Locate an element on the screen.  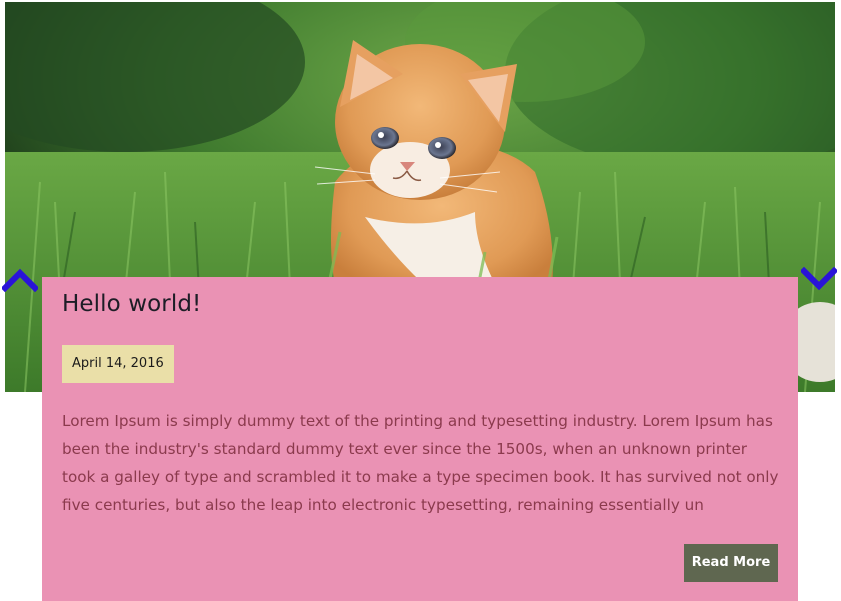
slider-next-button is located at coordinates (819, 279).